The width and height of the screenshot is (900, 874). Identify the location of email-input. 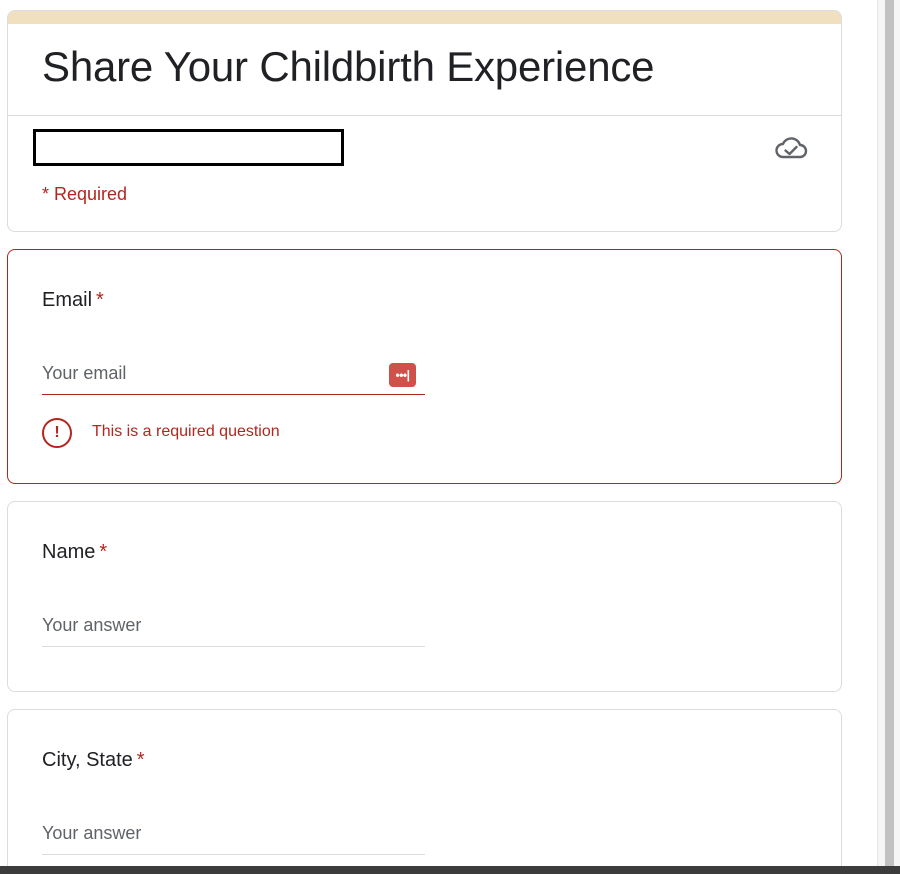
(212, 373).